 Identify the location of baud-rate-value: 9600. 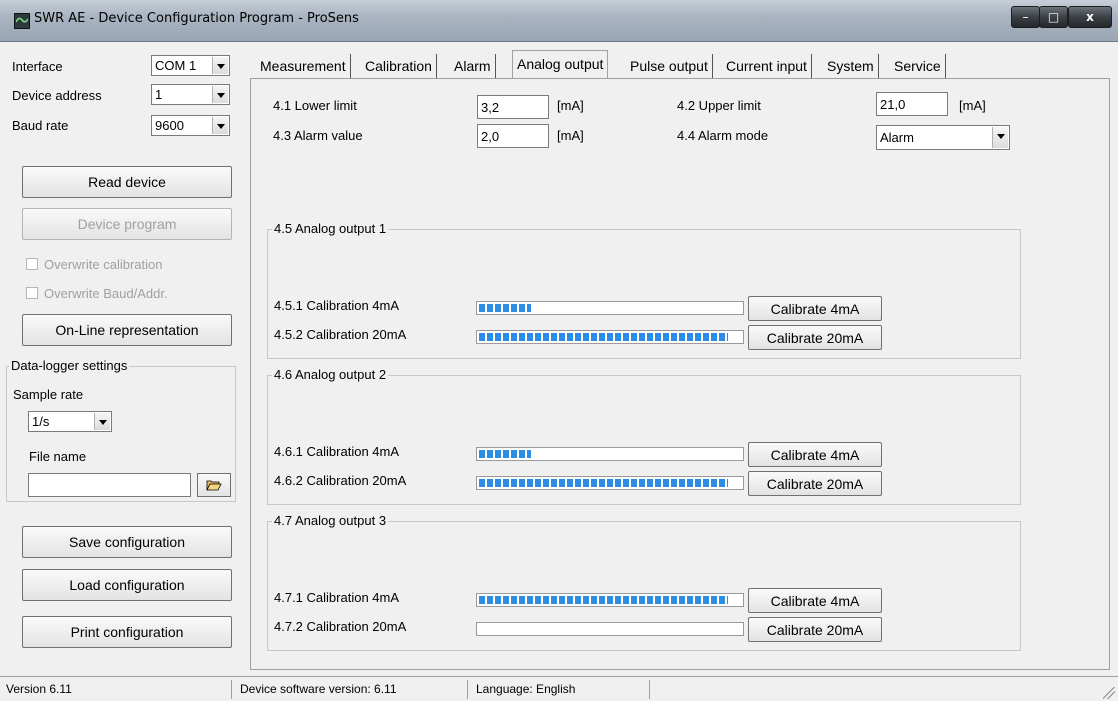
(169, 125).